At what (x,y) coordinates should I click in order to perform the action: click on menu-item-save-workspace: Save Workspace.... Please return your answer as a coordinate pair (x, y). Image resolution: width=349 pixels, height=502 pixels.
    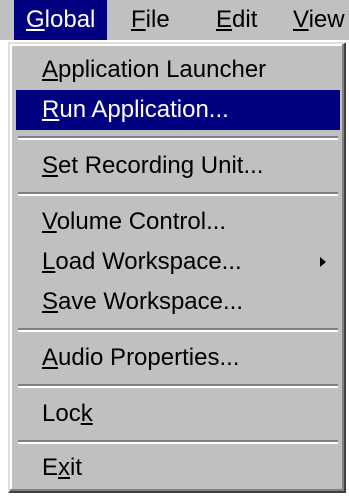
    Looking at the image, I should click on (178, 302).